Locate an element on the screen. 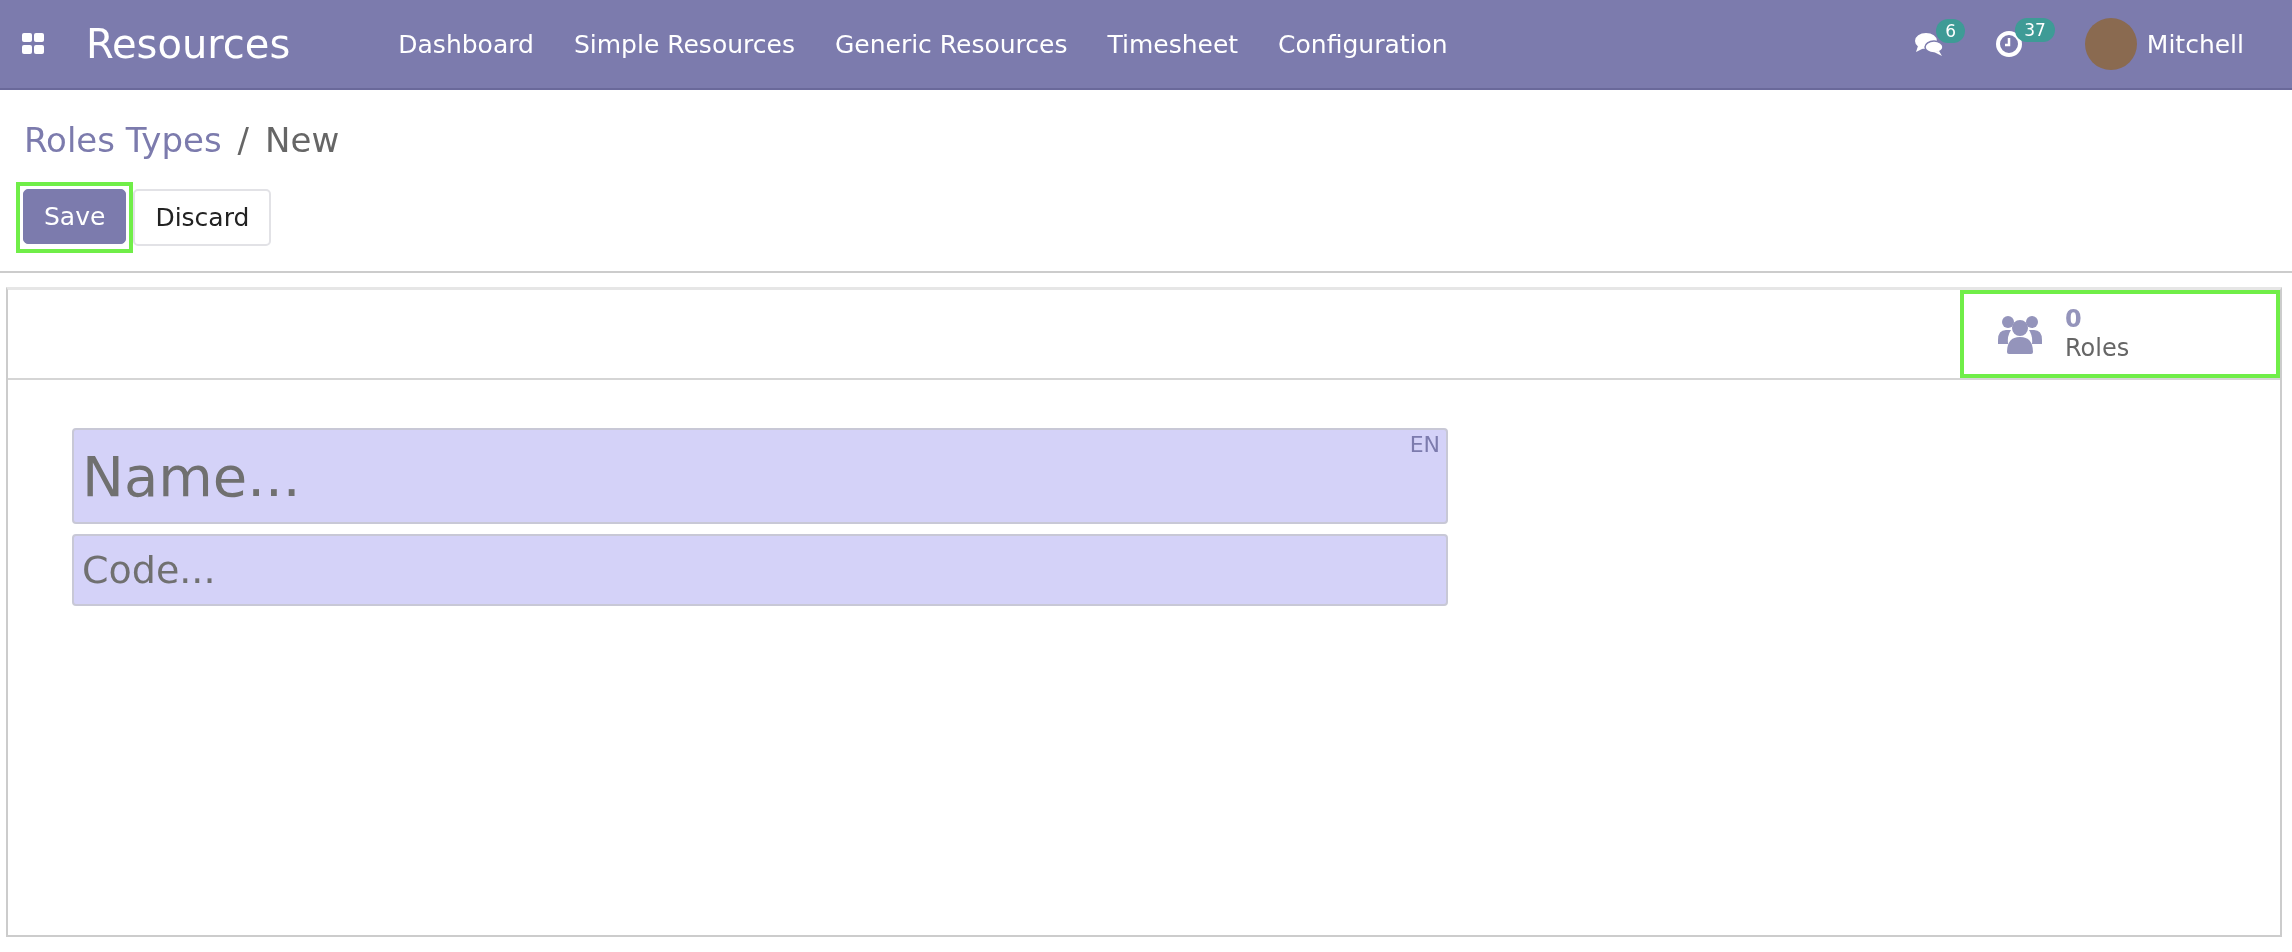 The image size is (2292, 952). users-icon is located at coordinates (2020, 334).